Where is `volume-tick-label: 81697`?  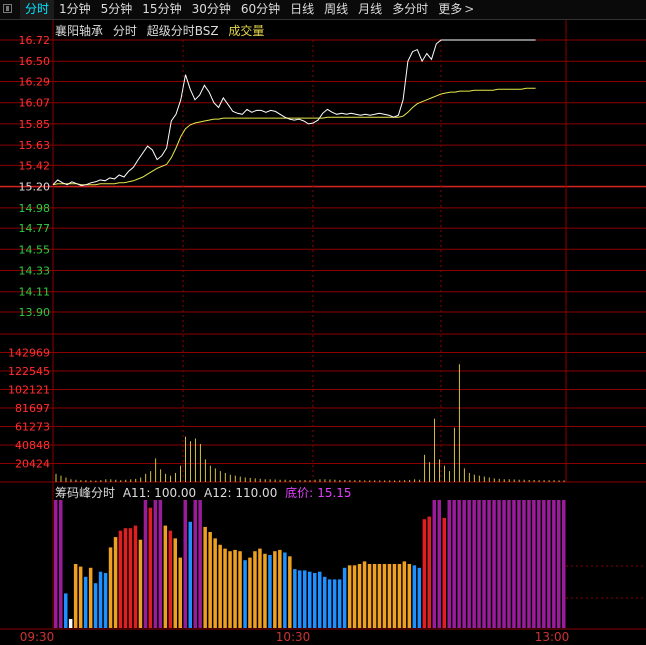
volume-tick-label: 81697 is located at coordinates (32, 408).